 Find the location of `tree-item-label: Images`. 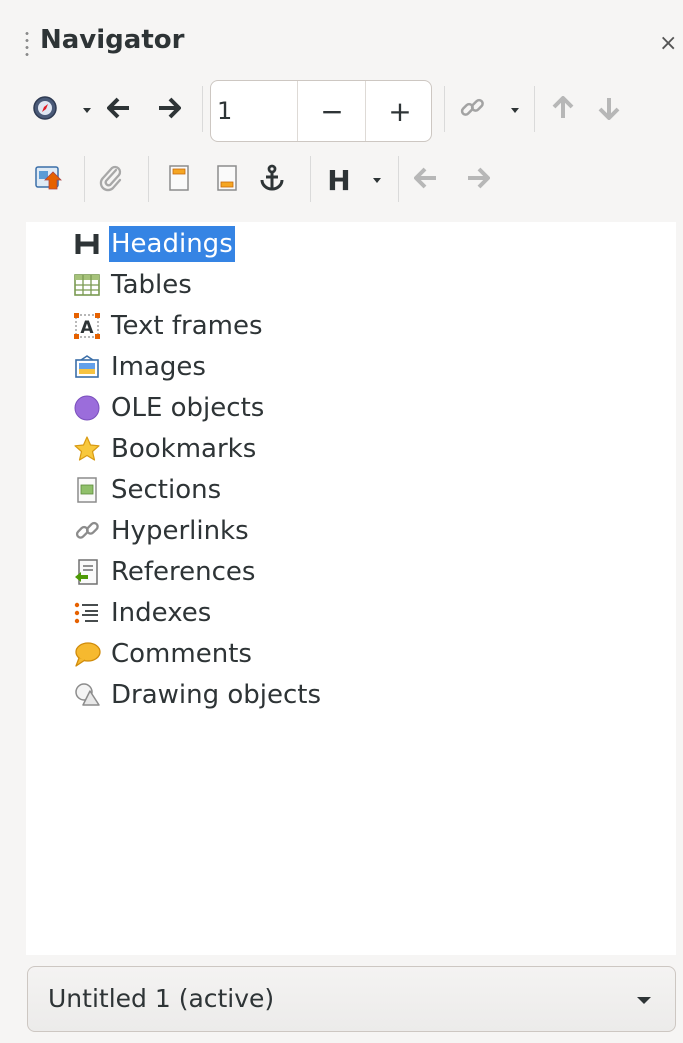

tree-item-label: Images is located at coordinates (158, 367).